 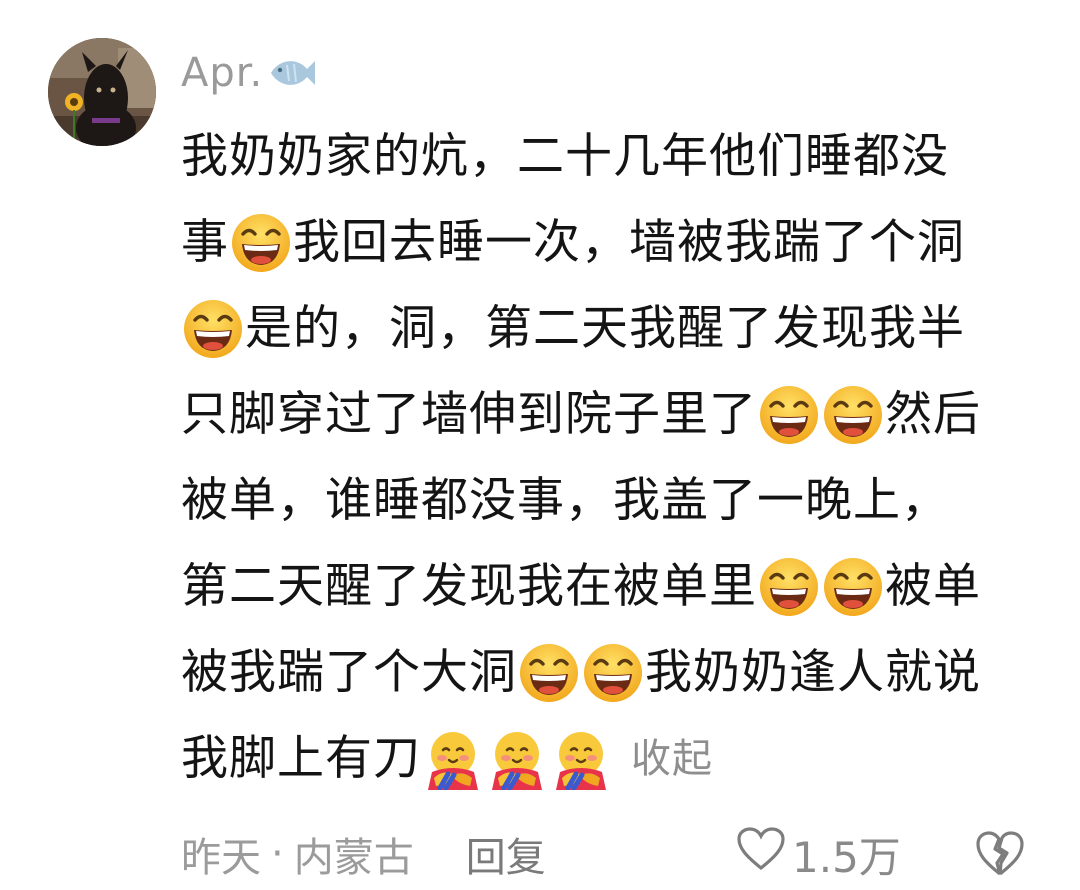 What do you see at coordinates (301, 758) in the screenshot?
I see `comment-text-segment: 我脚上有刀` at bounding box center [301, 758].